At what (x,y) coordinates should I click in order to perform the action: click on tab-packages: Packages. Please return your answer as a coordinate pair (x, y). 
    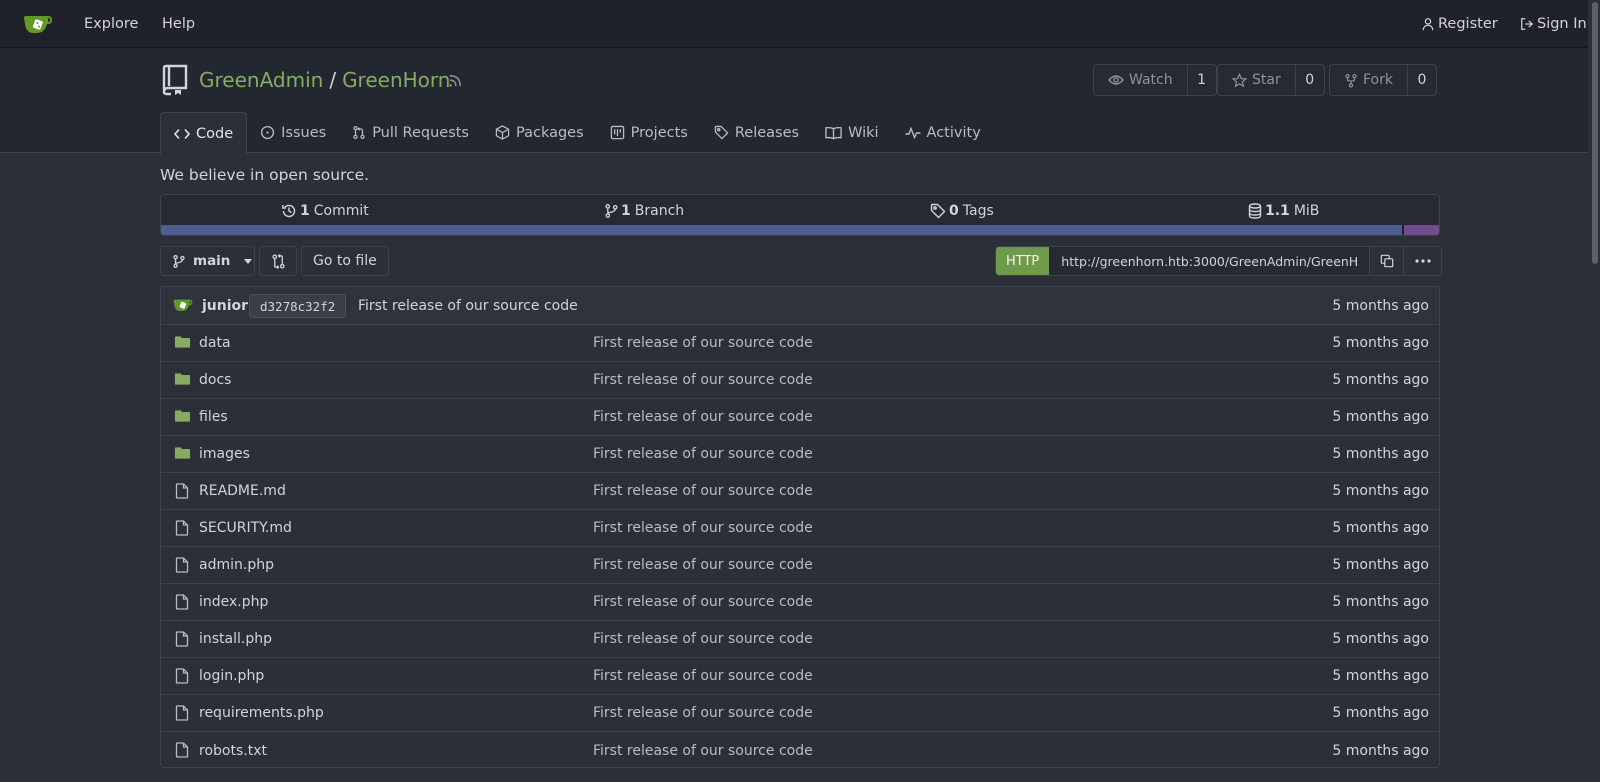
    Looking at the image, I should click on (539, 132).